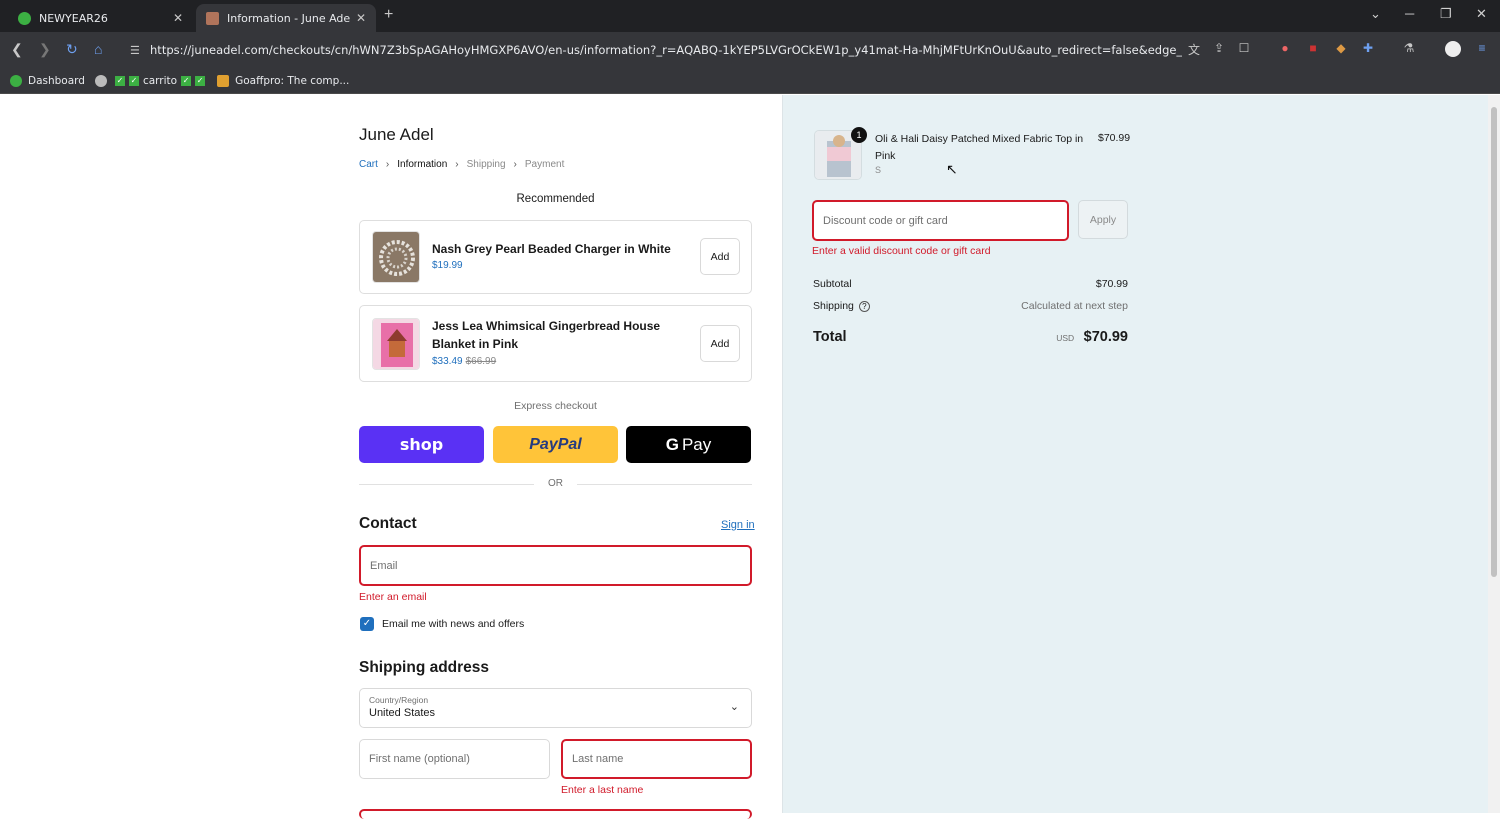  Describe the element at coordinates (555, 199) in the screenshot. I see `recommended-heading: Recommended` at that location.